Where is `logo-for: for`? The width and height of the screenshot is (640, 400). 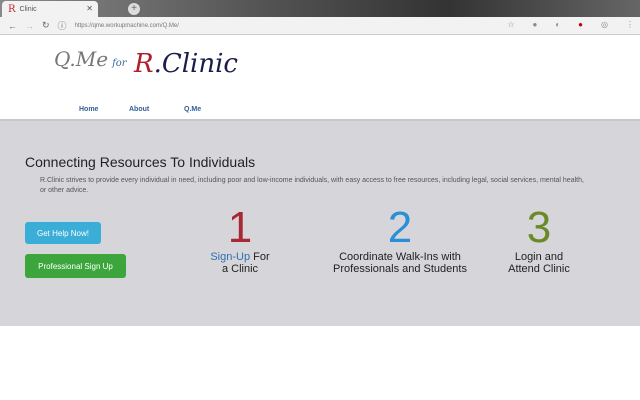 logo-for: for is located at coordinates (119, 63).